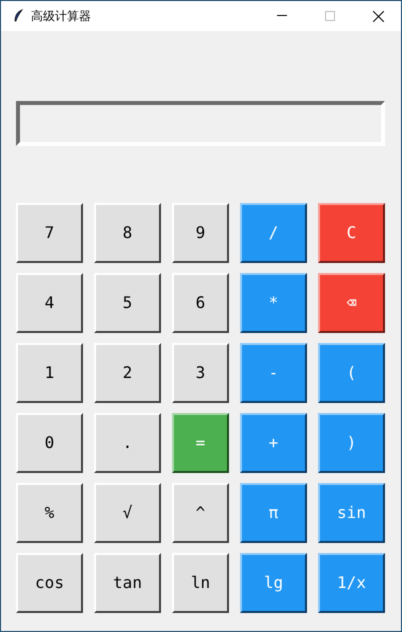  What do you see at coordinates (200, 303) in the screenshot?
I see `calculator-button: 6` at bounding box center [200, 303].